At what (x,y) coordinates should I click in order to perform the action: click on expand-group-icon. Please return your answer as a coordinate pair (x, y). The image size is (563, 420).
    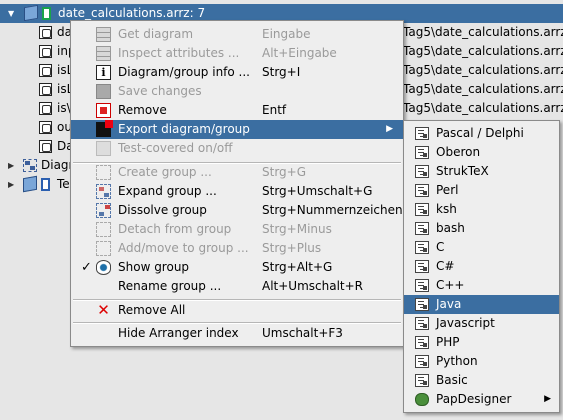
    Looking at the image, I should click on (103, 191).